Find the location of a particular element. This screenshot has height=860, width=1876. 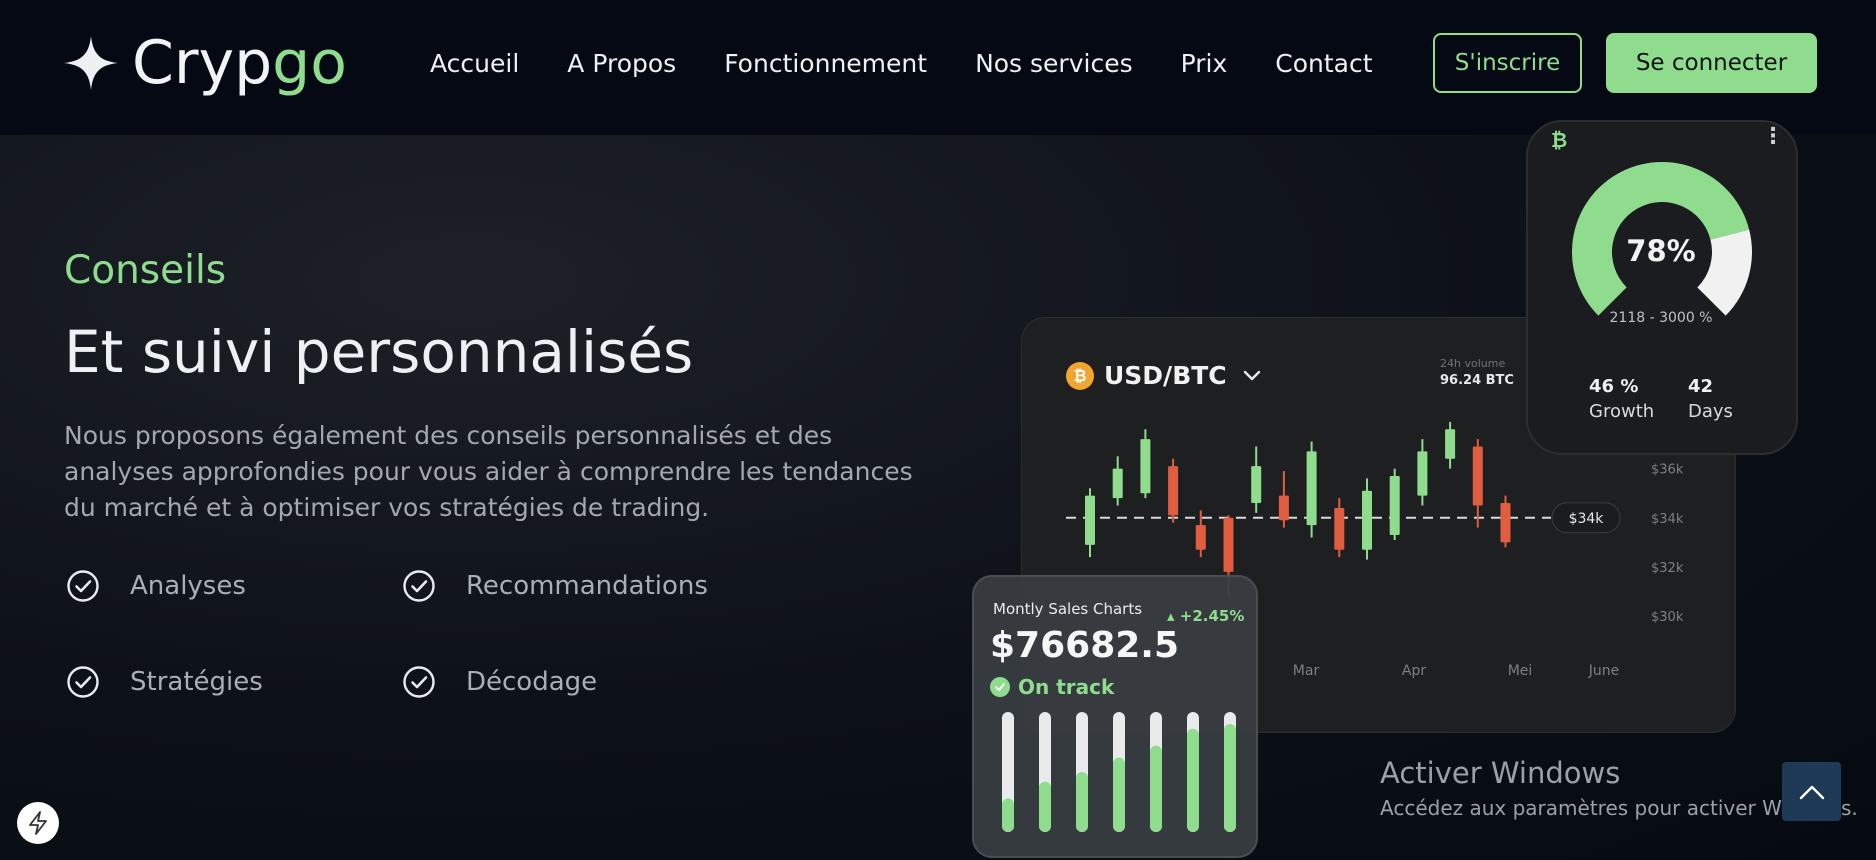

quick-action-button is located at coordinates (38, 823).